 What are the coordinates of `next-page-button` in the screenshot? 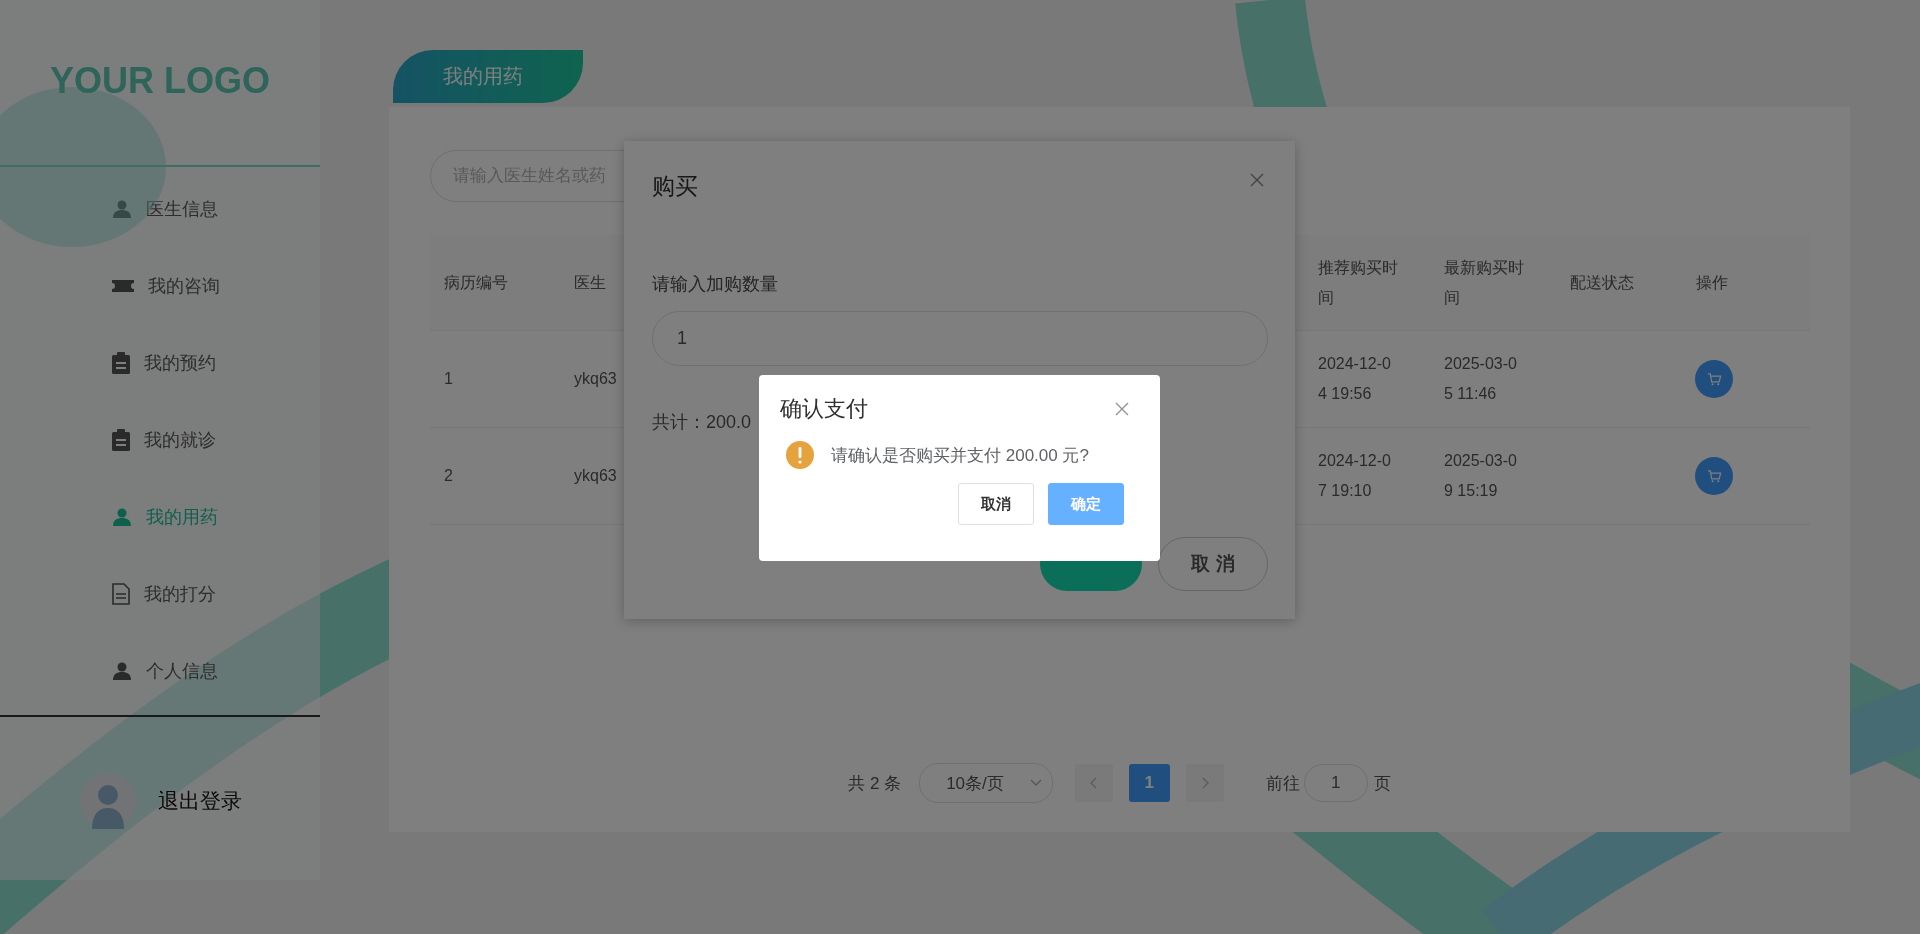 It's located at (1204, 783).